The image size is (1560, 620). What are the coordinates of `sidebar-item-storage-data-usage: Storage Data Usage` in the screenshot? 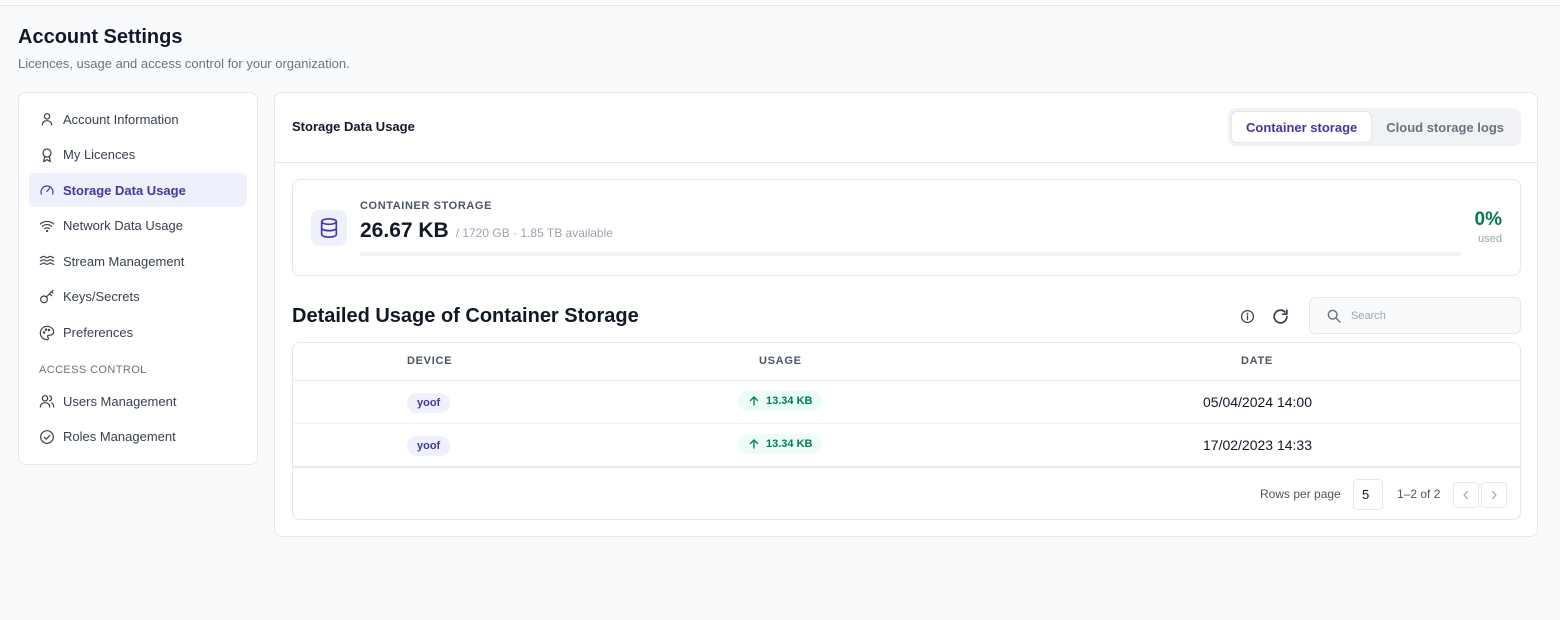 It's located at (138, 190).